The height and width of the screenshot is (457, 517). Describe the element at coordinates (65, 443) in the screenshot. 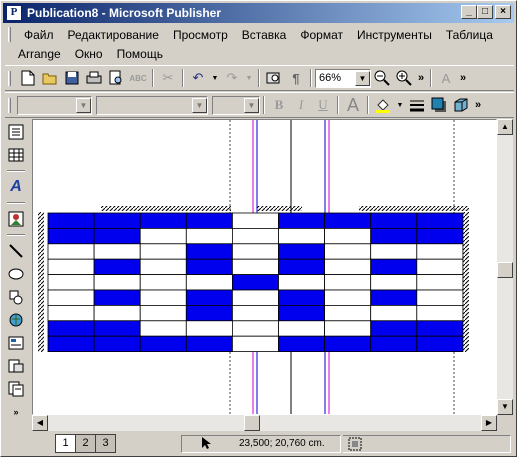

I see `page-tab-1: 1` at that location.